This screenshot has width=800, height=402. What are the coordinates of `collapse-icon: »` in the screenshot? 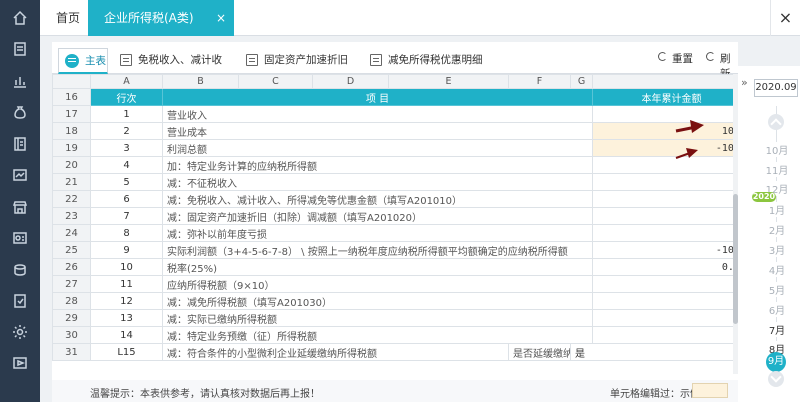 It's located at (744, 82).